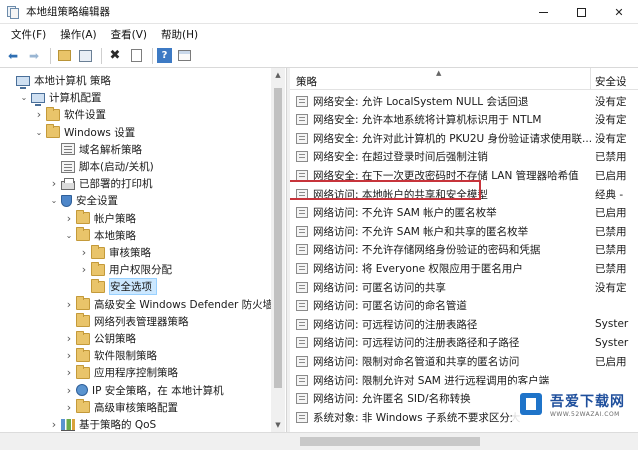 The width and height of the screenshot is (638, 450). Describe the element at coordinates (125, 269) in the screenshot. I see `tree-item: › 用户权限分配` at that location.